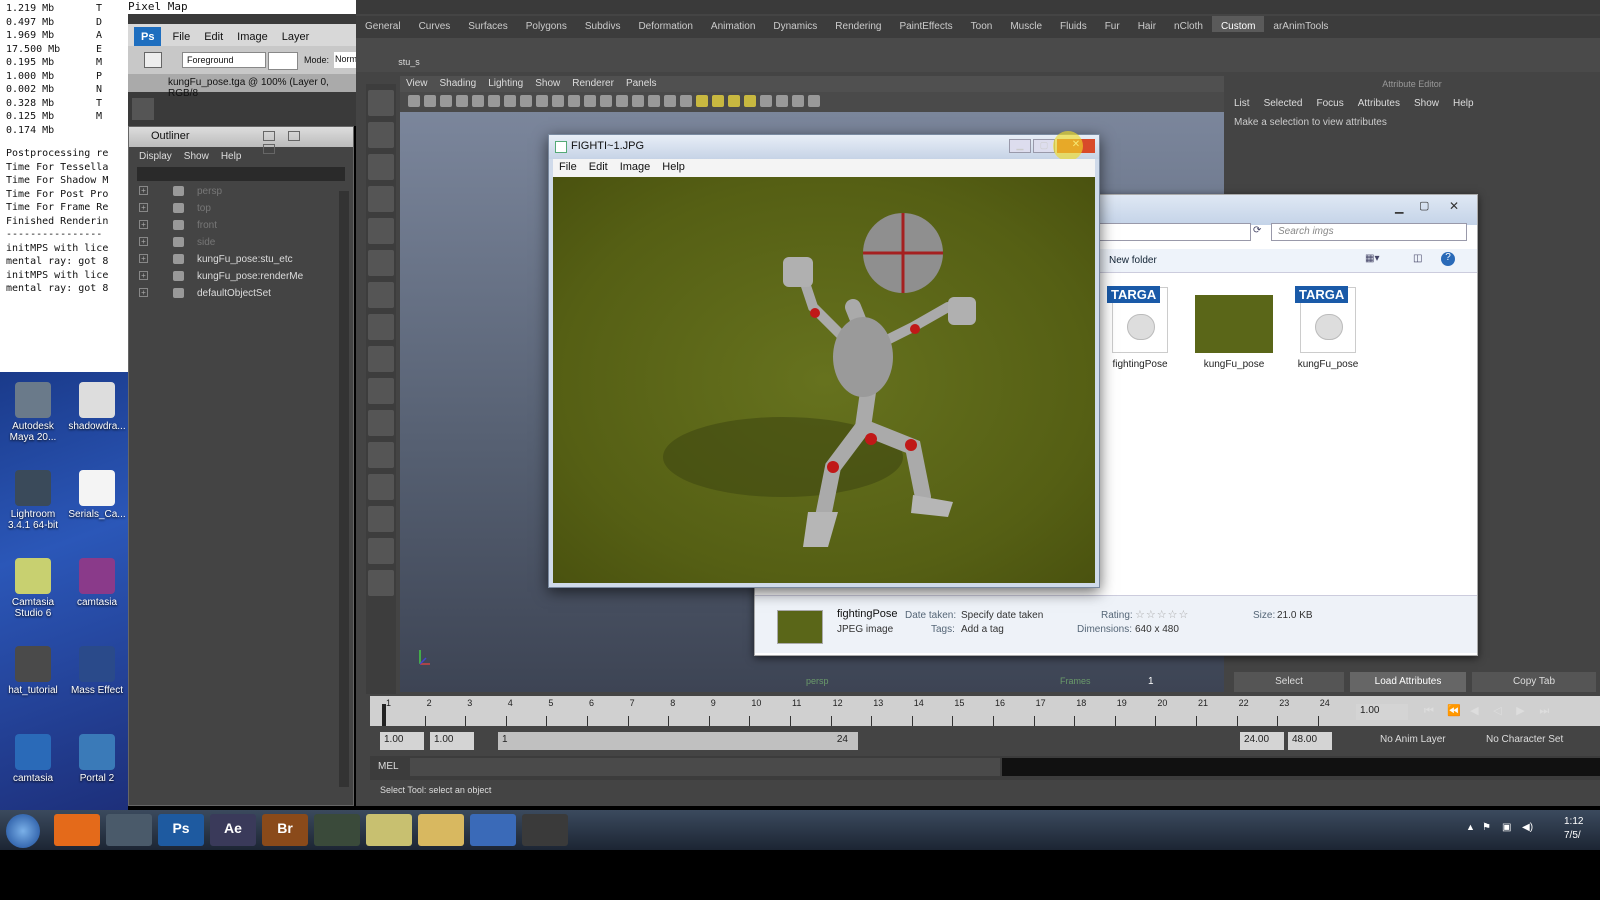 This screenshot has width=1600, height=900. Describe the element at coordinates (294, 136) in the screenshot. I see `maximize-icon` at that location.